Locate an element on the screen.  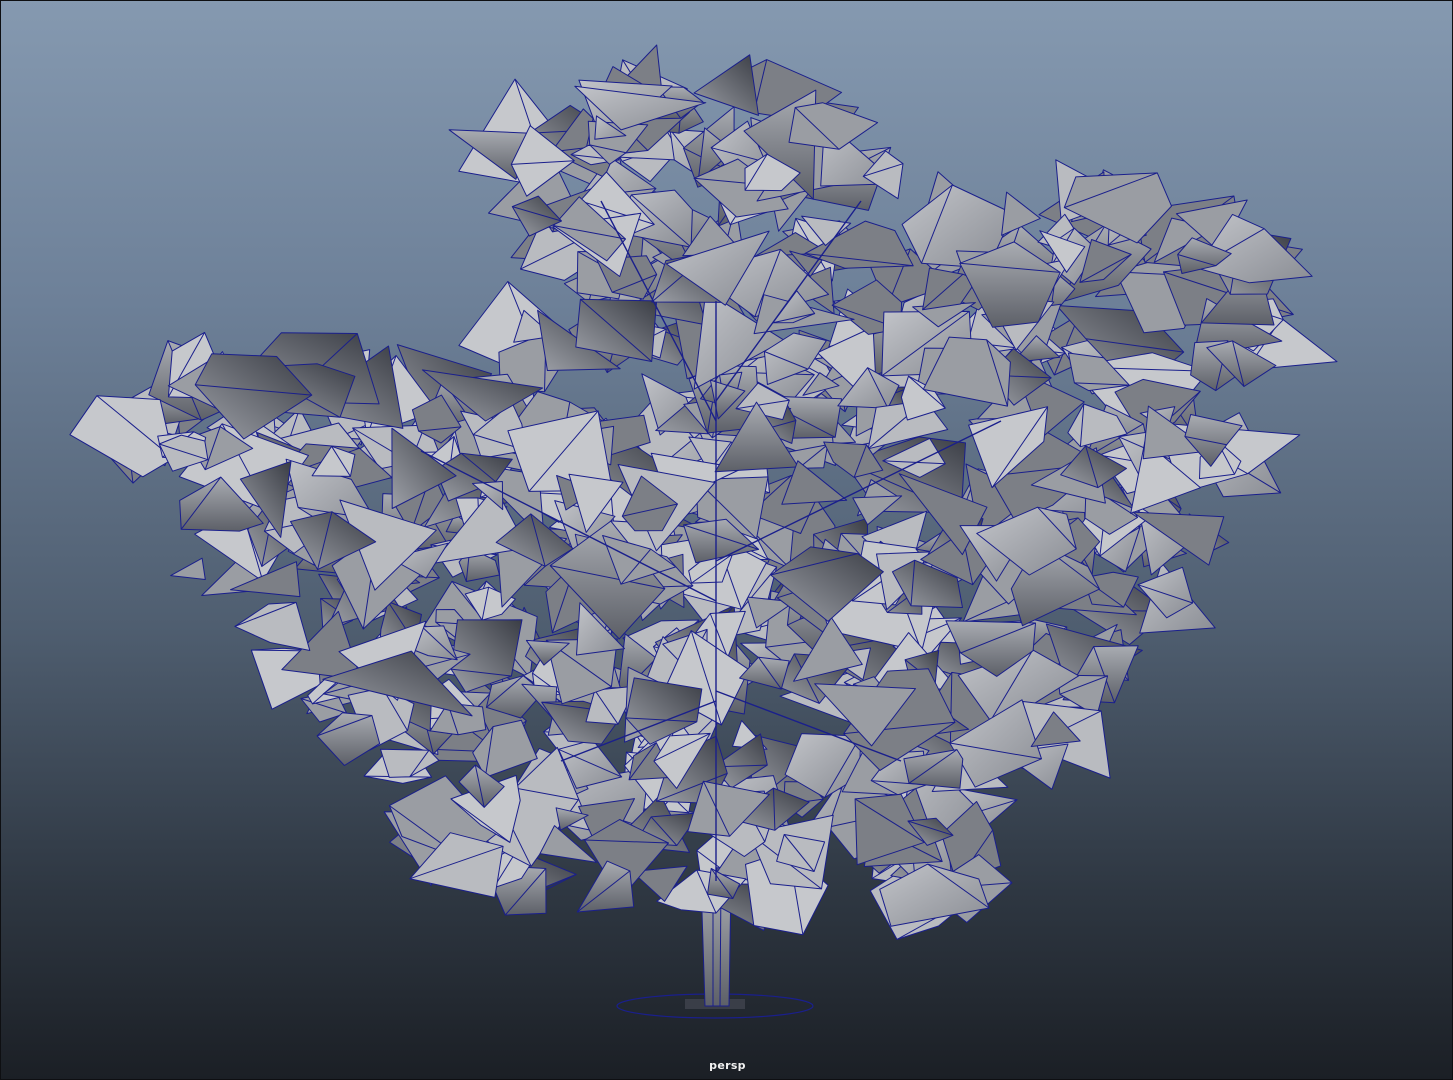
camera-name-label: persp is located at coordinates (727, 1065).